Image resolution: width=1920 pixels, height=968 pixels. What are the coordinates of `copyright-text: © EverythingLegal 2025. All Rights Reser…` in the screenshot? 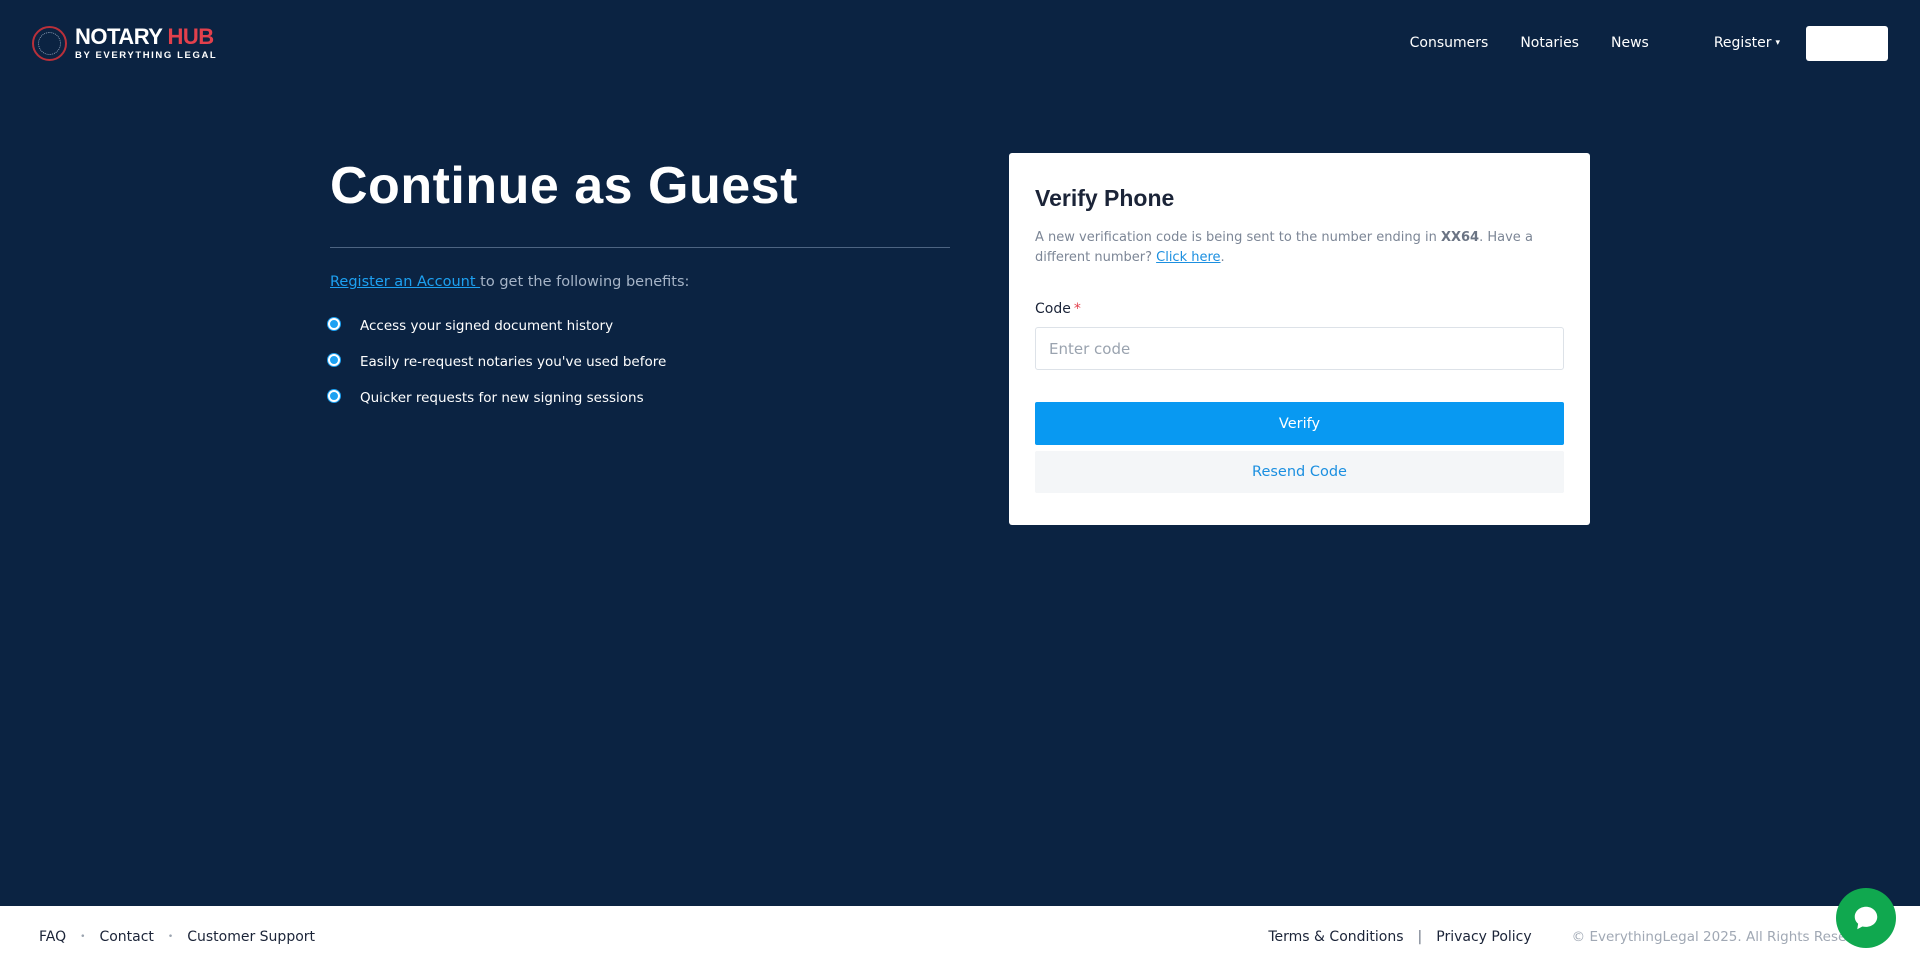 It's located at (1726, 937).